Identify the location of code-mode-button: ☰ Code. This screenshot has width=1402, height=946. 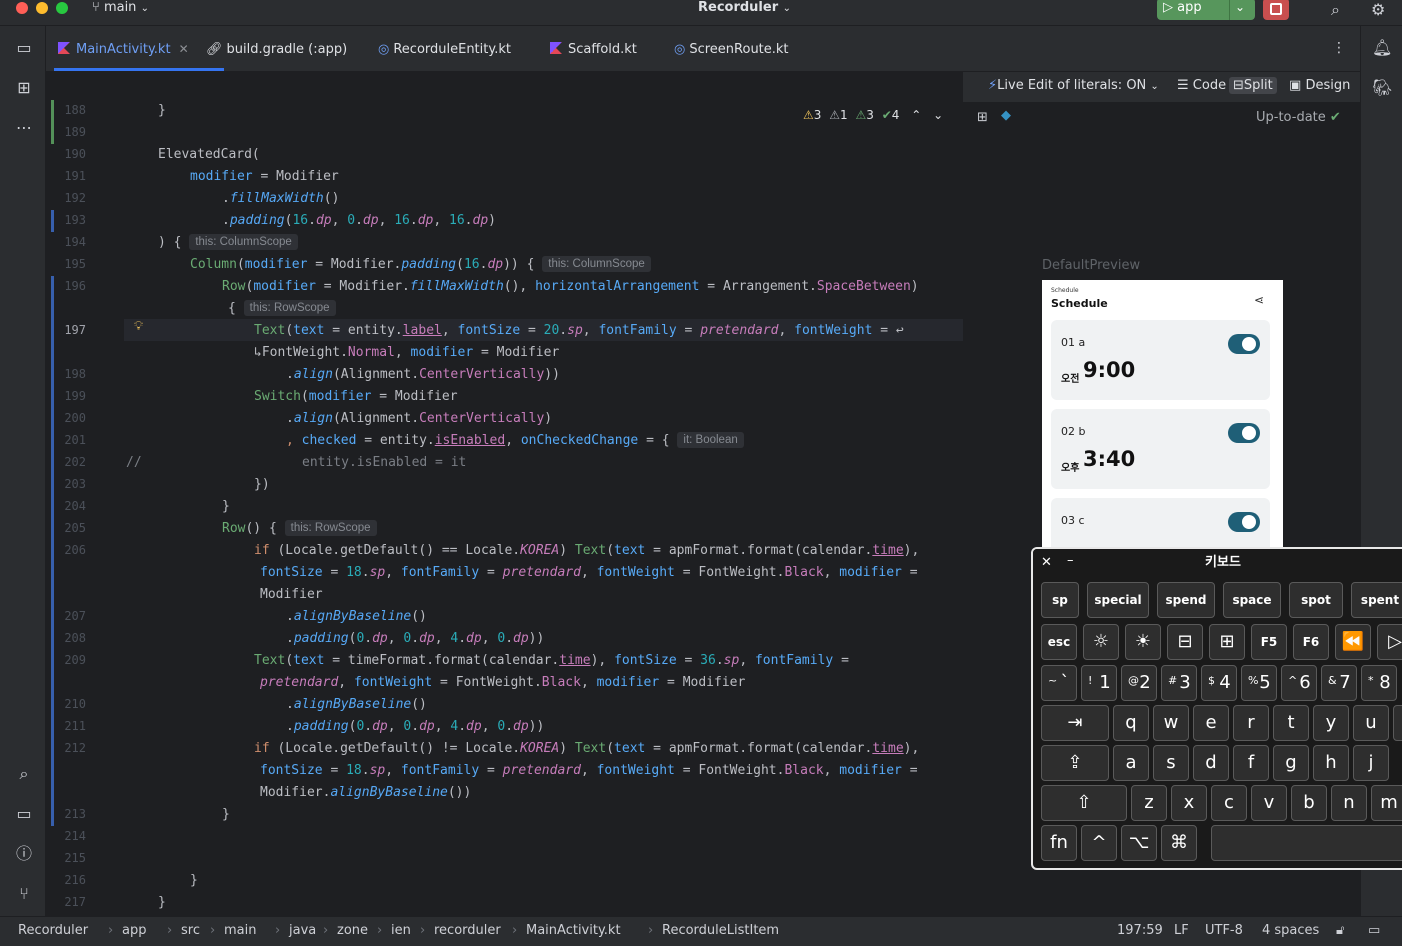
(1201, 85).